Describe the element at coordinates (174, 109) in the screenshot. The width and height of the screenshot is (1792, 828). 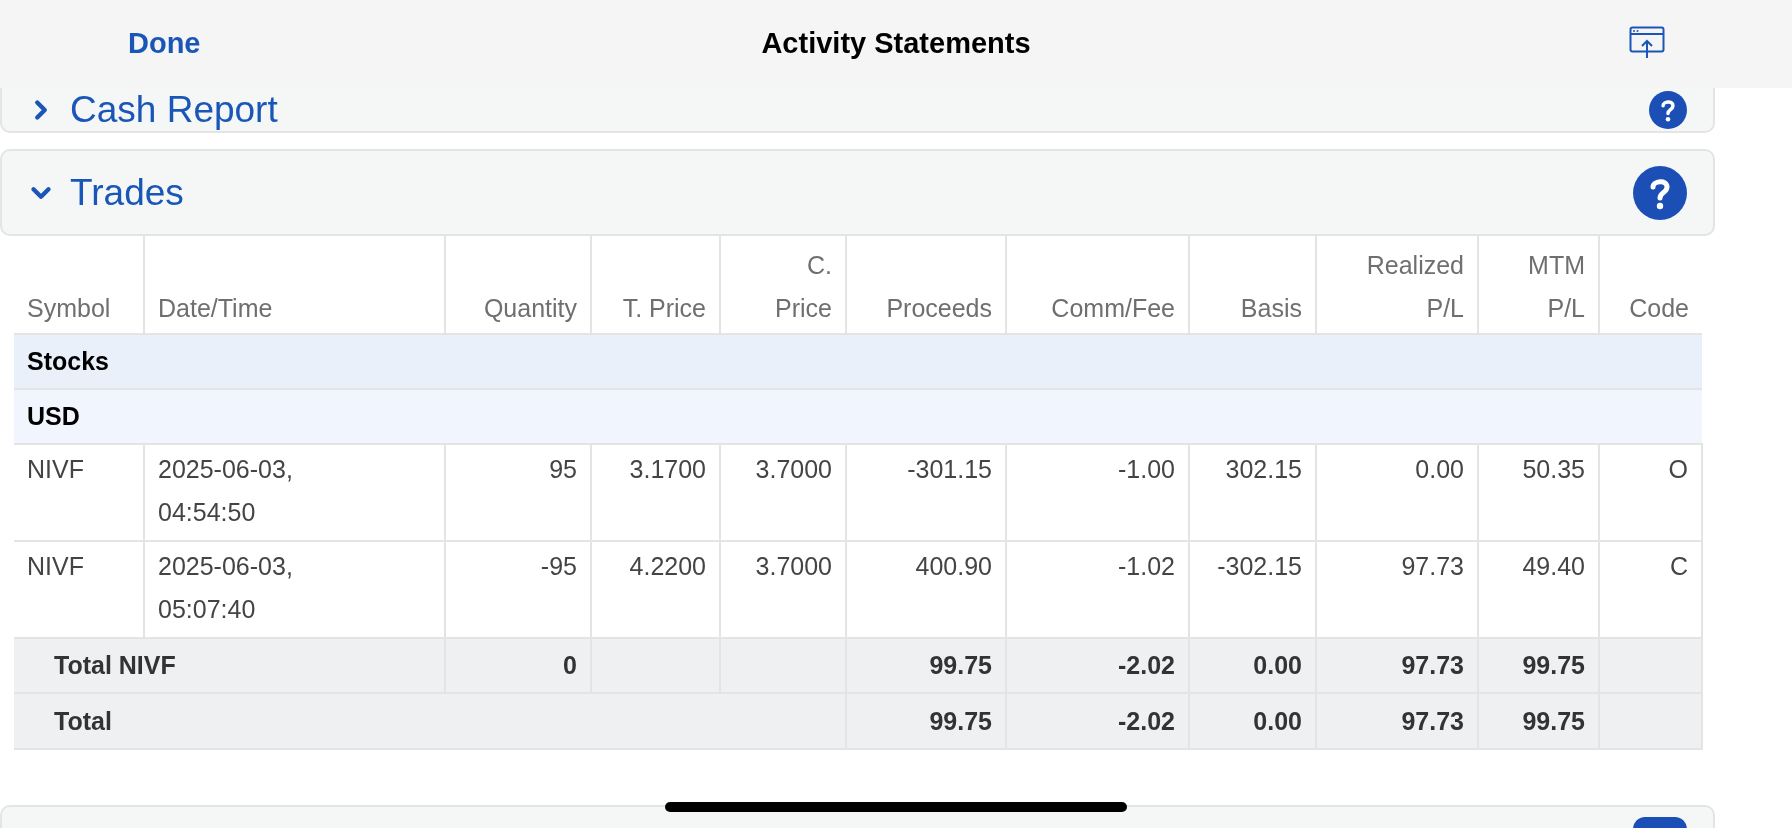
I see `section-title: Cash Report` at that location.